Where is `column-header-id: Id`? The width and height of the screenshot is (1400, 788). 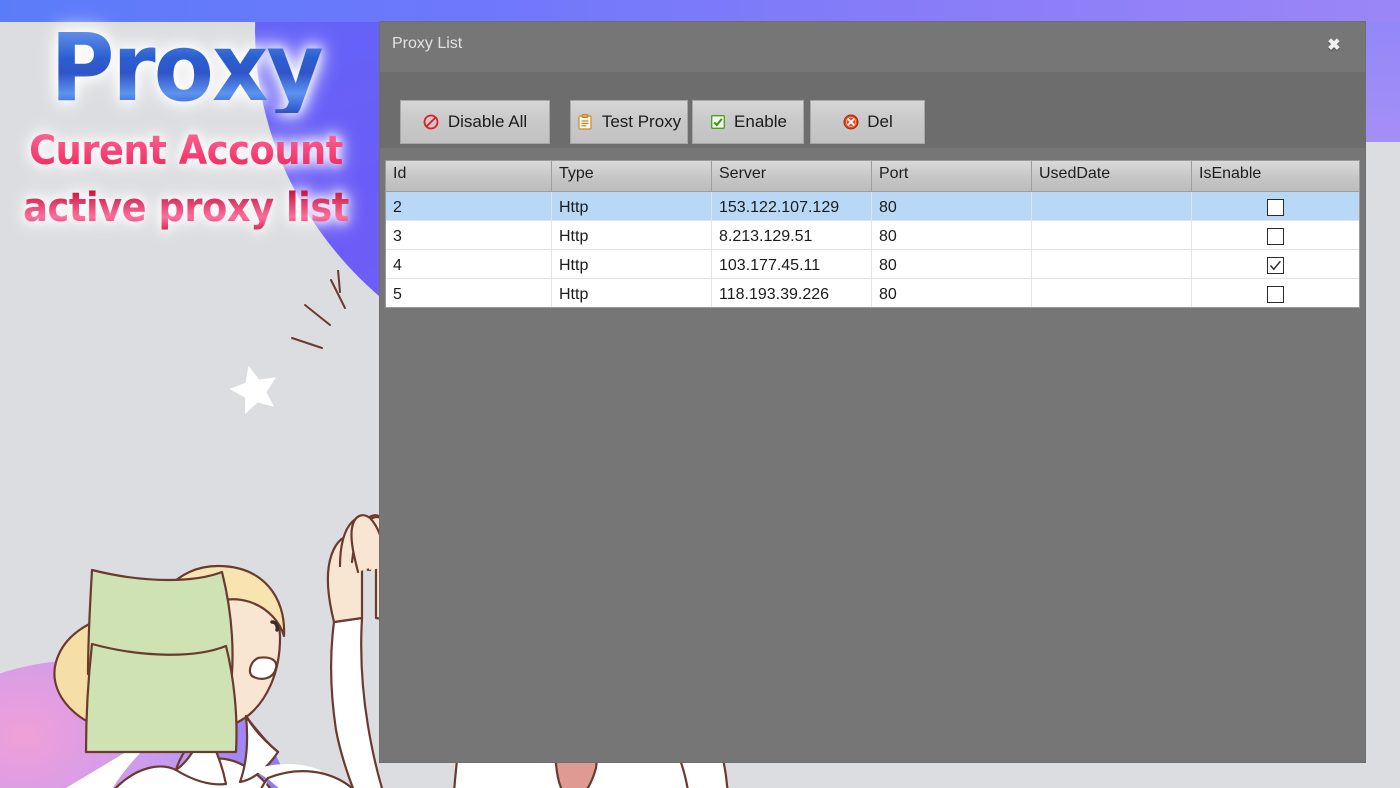
column-header-id: Id is located at coordinates (469, 176).